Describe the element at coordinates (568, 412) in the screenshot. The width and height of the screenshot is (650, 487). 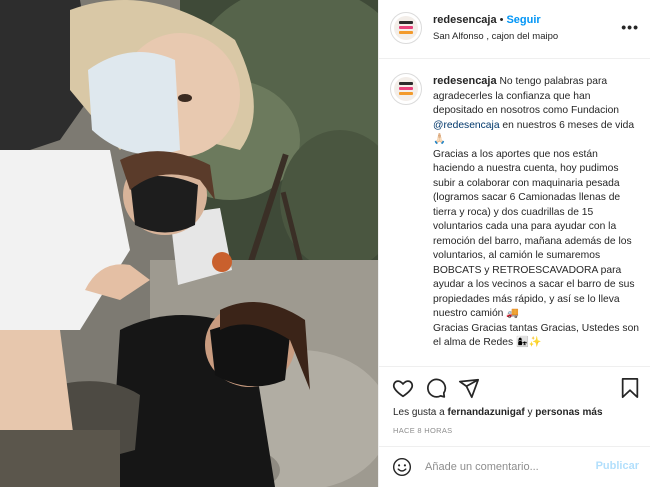
I see `likes-others-link: personas más` at that location.